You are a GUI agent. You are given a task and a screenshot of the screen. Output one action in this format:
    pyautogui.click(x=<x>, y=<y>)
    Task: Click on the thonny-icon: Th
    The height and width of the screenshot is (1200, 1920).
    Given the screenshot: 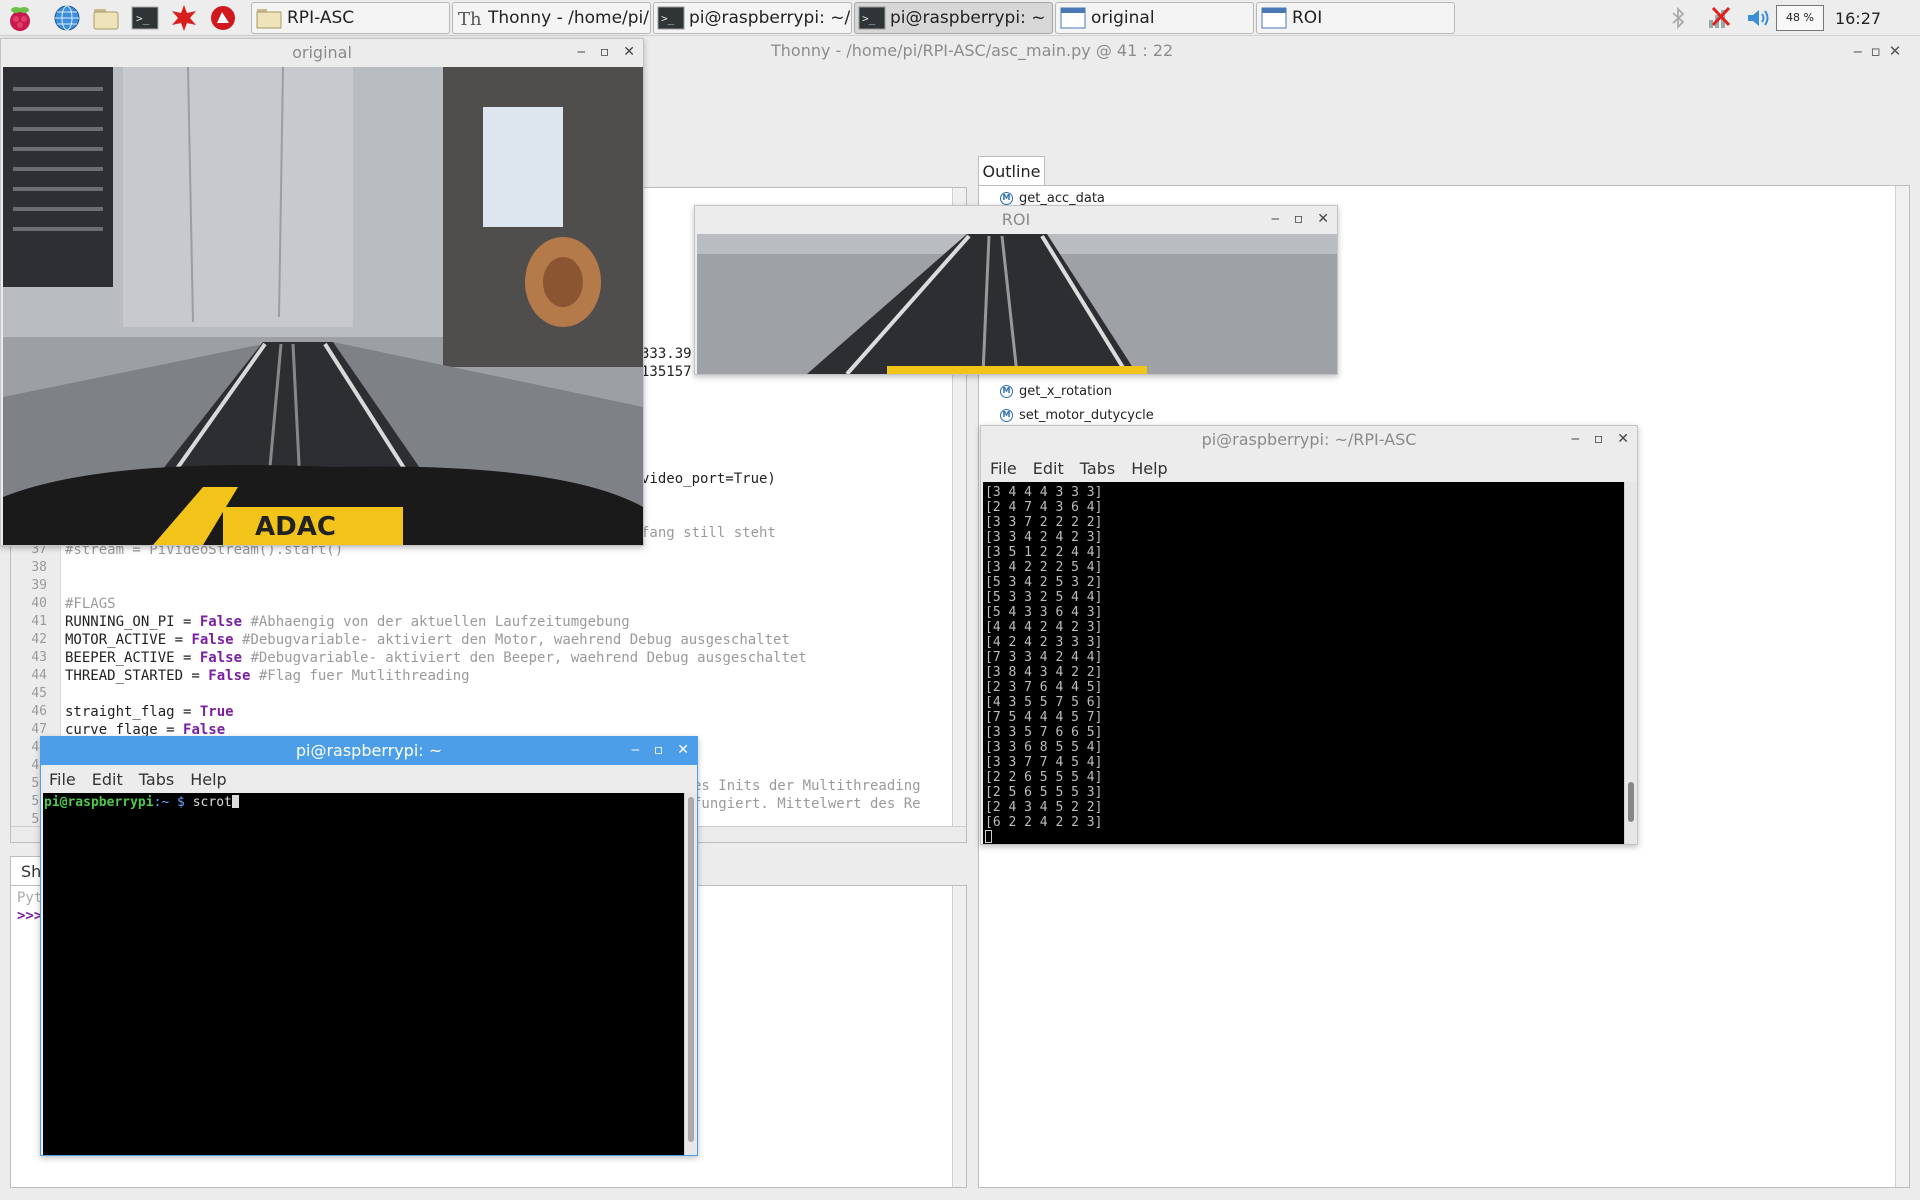 What is the action you would take?
    pyautogui.click(x=470, y=19)
    